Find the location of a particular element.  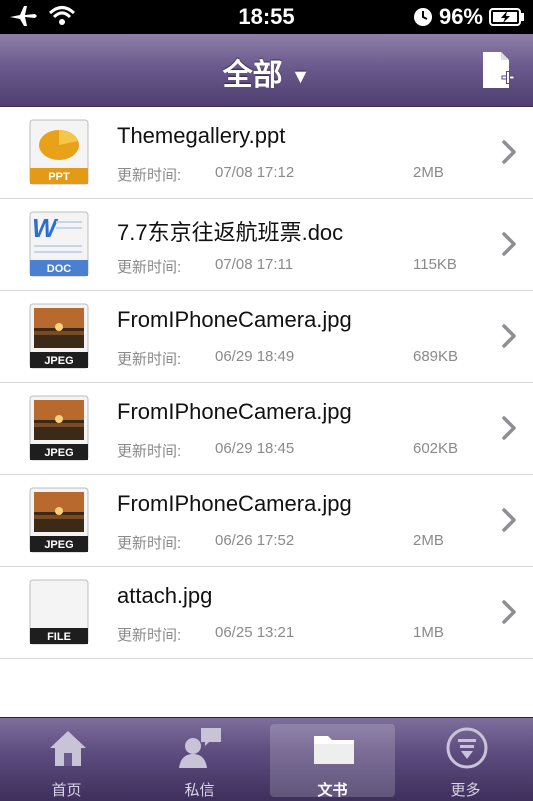

file-meta: 更新时间: 06/29 18:45 is located at coordinates (205, 450).